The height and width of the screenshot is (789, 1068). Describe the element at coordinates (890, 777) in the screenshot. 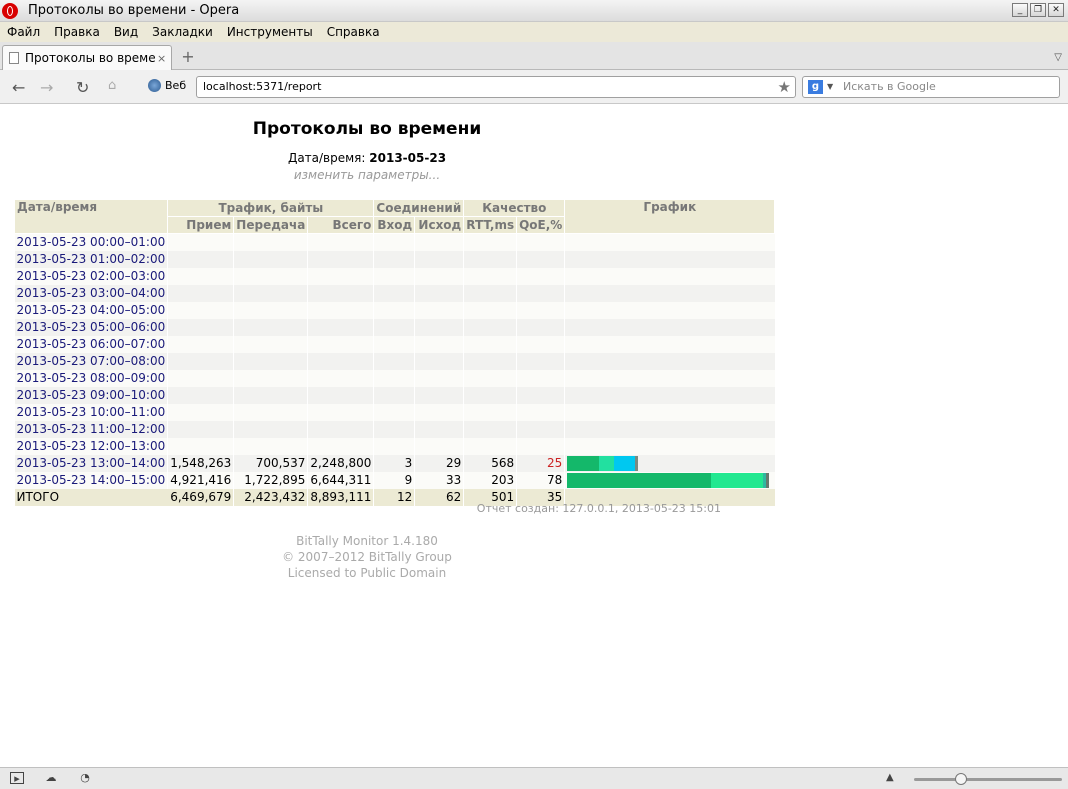

I see `zoom-up-arrow-icon: ▲` at that location.